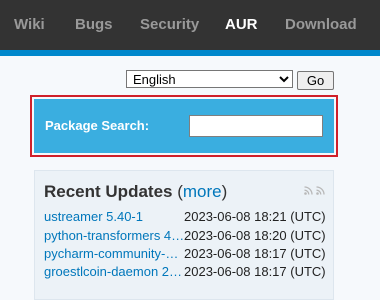  I want to click on recent-updates-title: Recent Updates (more), so click(135, 192).